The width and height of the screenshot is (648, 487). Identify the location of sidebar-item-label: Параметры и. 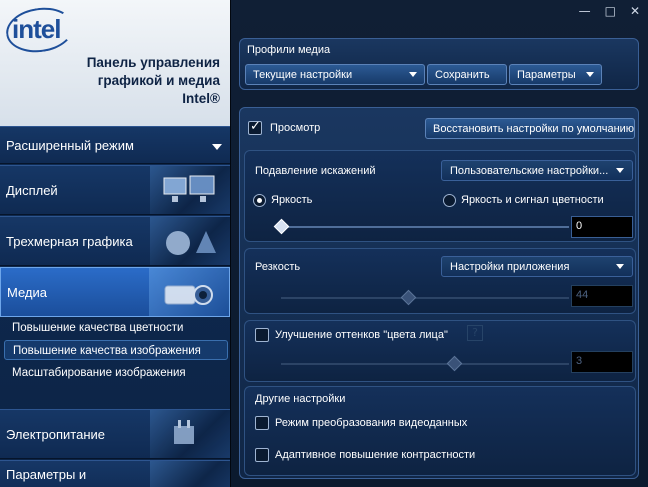
(46, 474).